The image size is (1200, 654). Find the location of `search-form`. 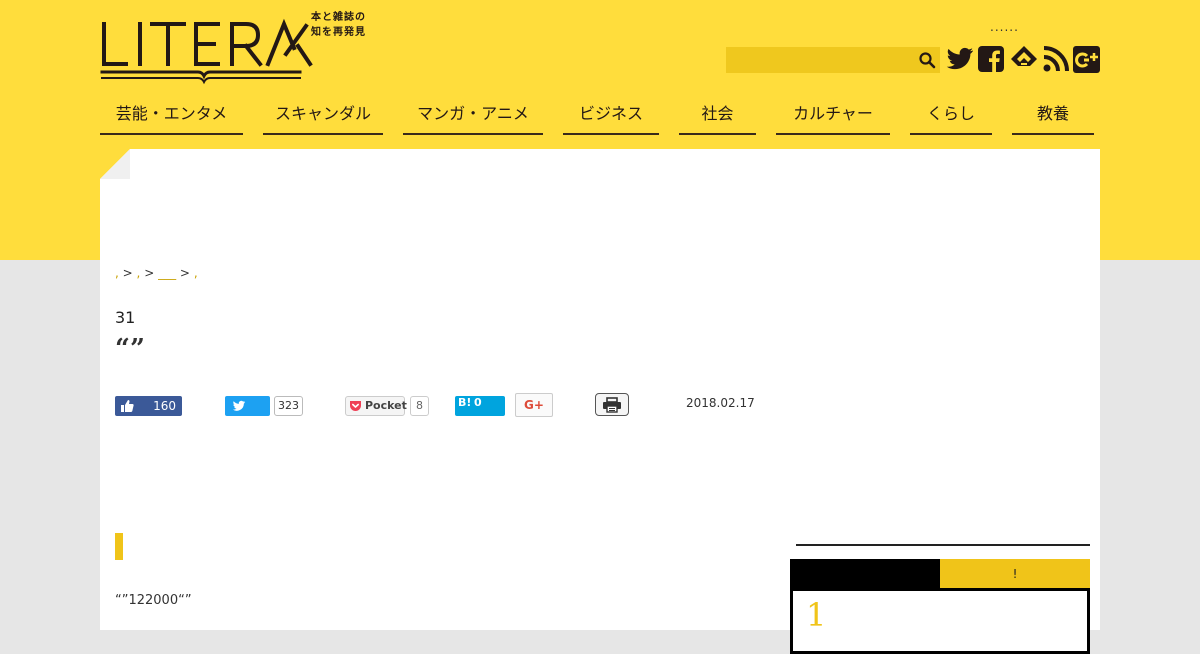

search-form is located at coordinates (833, 60).